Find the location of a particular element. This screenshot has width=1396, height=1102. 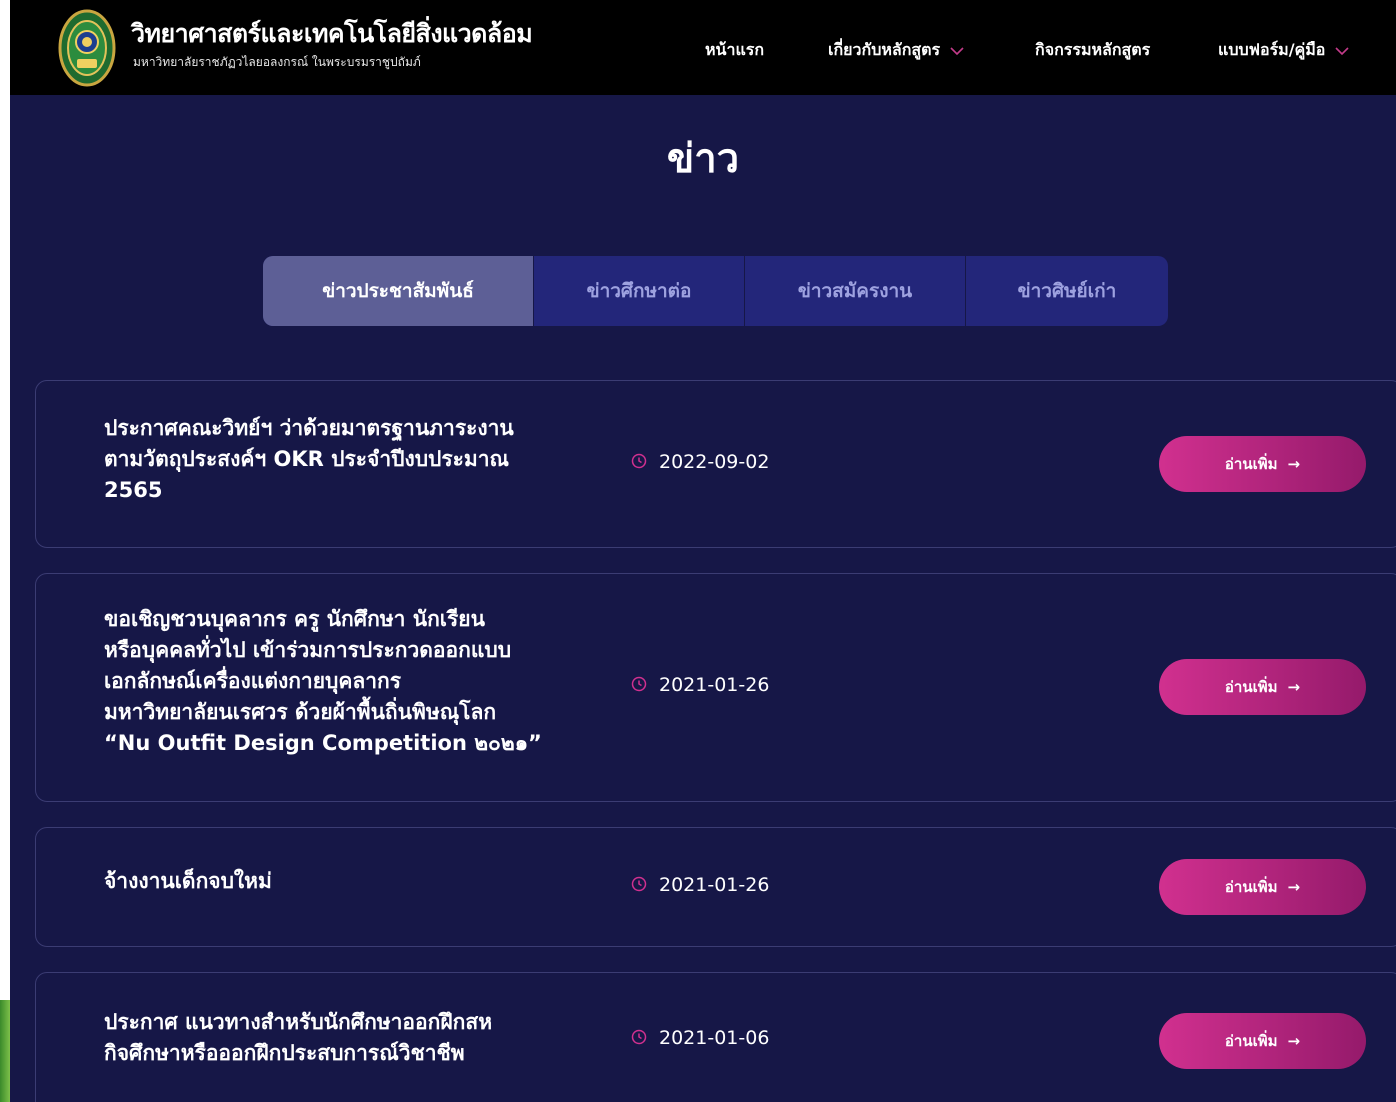

news-card: จ้างงานเด็กจบใหม่ 2021-01-26 อ่านเพิ่ม → is located at coordinates (715, 887).